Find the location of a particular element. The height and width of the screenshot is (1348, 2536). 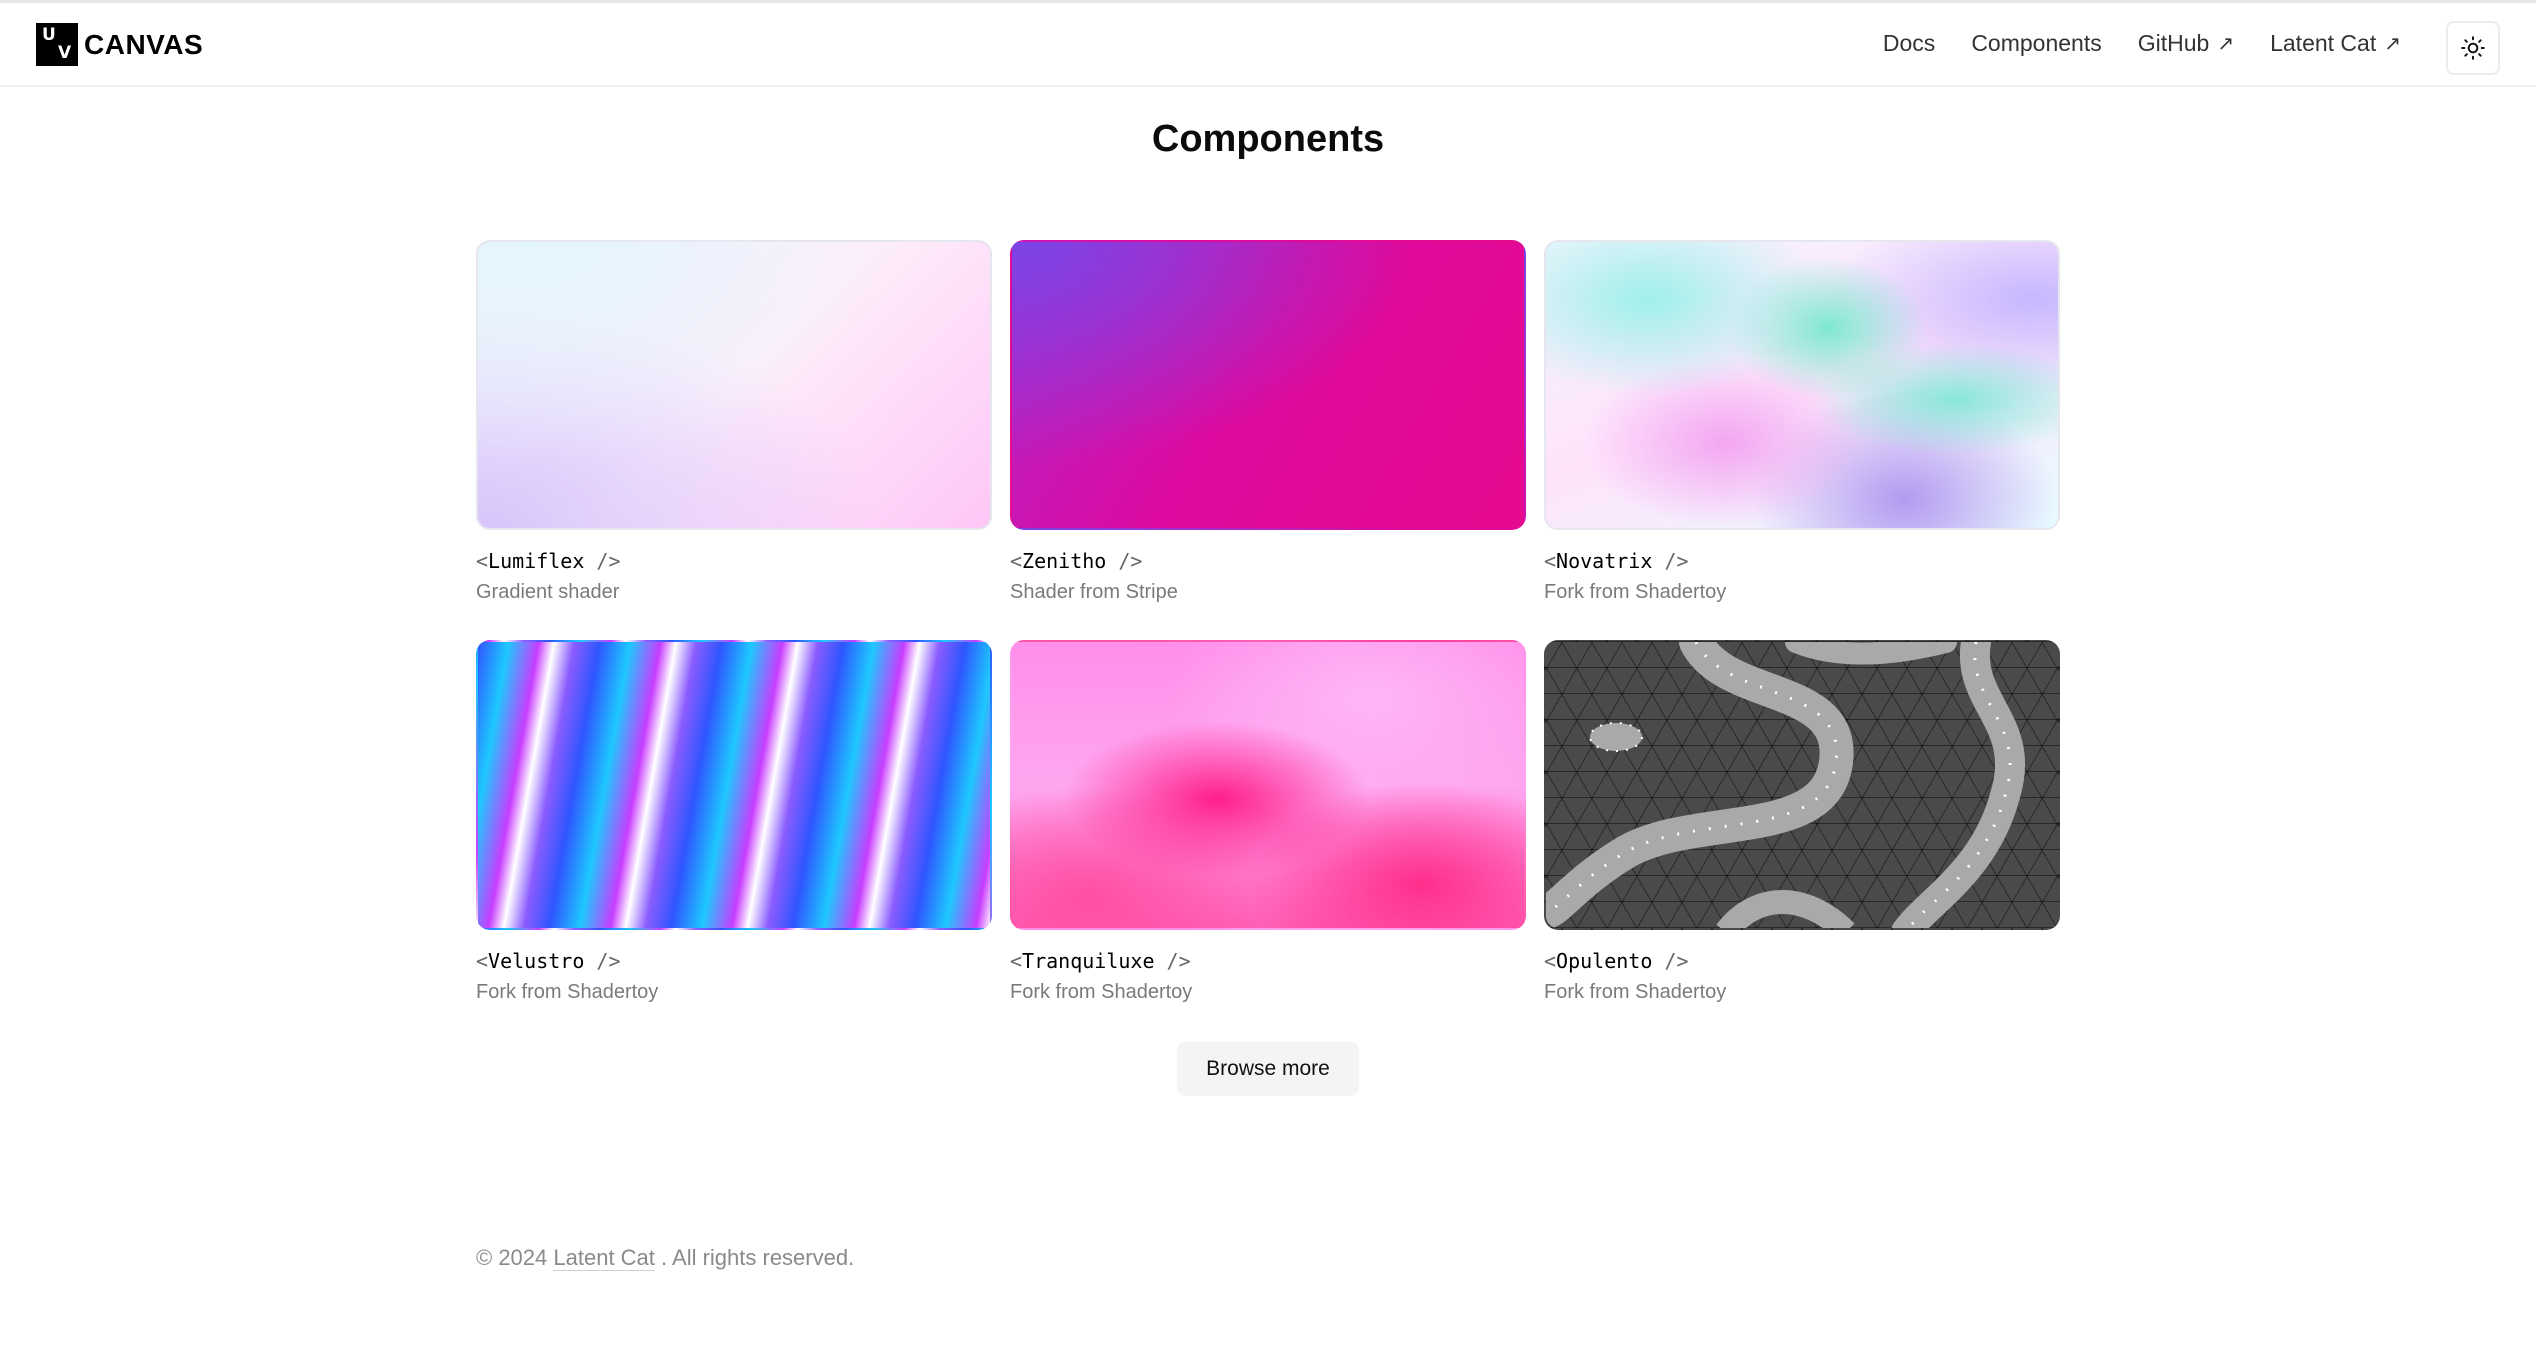

nav-link-components: Components is located at coordinates (2036, 43).